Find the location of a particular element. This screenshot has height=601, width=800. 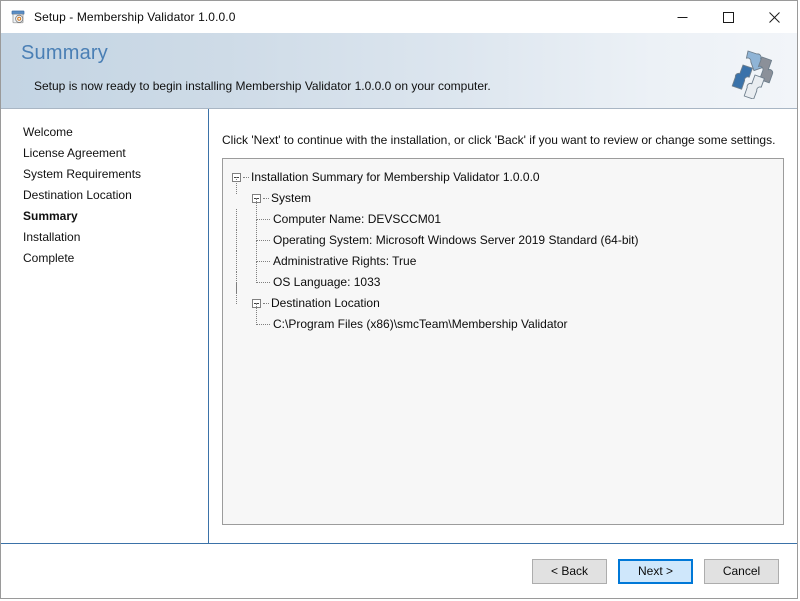

back-button: < Back is located at coordinates (569, 571).